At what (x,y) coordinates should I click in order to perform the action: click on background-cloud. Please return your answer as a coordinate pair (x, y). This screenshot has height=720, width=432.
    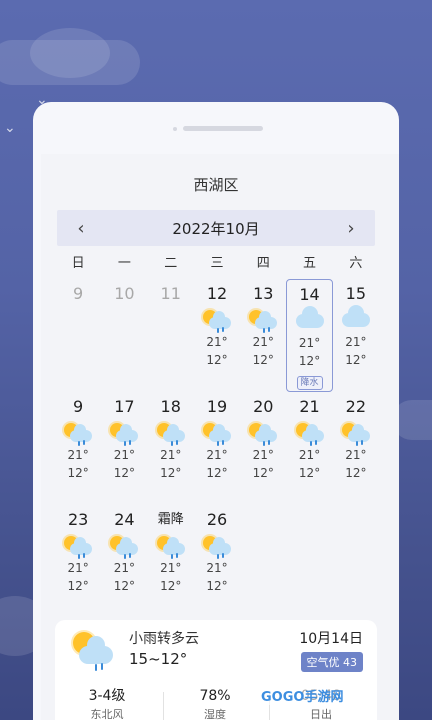
    Looking at the image, I should click on (70, 53).